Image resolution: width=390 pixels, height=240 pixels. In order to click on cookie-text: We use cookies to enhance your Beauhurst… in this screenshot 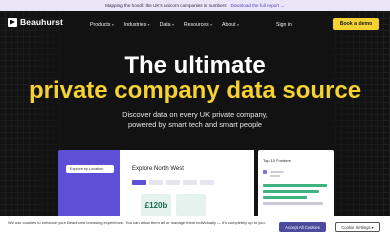, I will do `click(137, 222)`.